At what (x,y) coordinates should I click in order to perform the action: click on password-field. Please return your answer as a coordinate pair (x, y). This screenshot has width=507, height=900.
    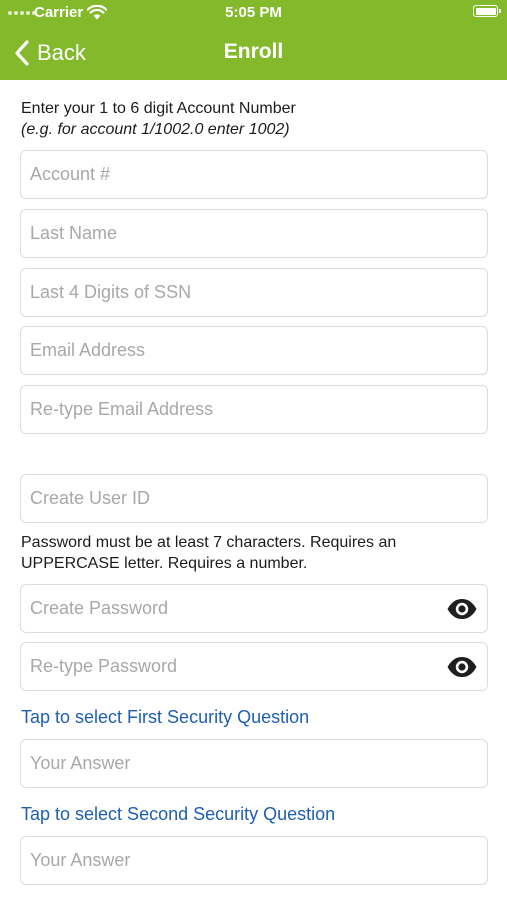
    Looking at the image, I should click on (254, 608).